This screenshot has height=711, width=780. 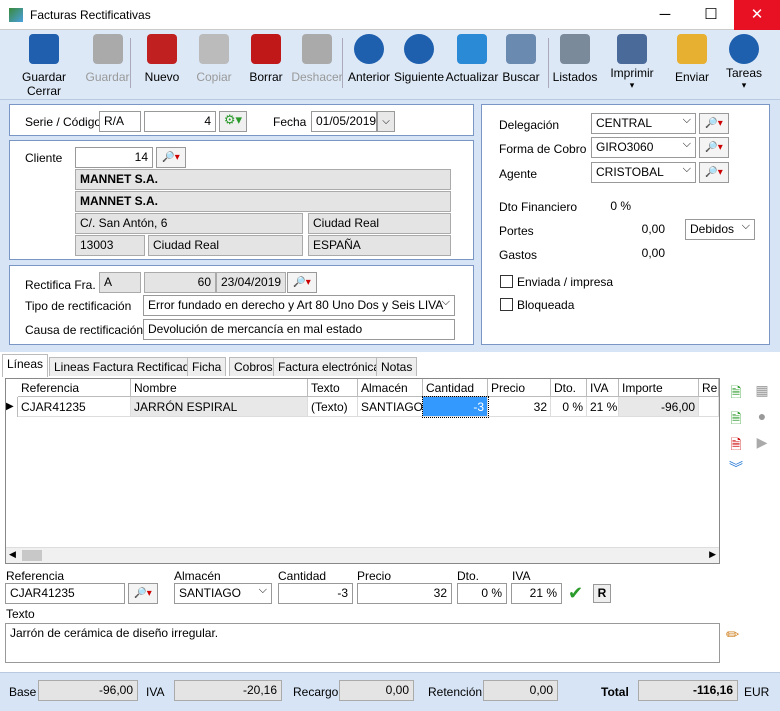 What do you see at coordinates (569, 407) in the screenshot?
I see `grid-cell: 0 %` at bounding box center [569, 407].